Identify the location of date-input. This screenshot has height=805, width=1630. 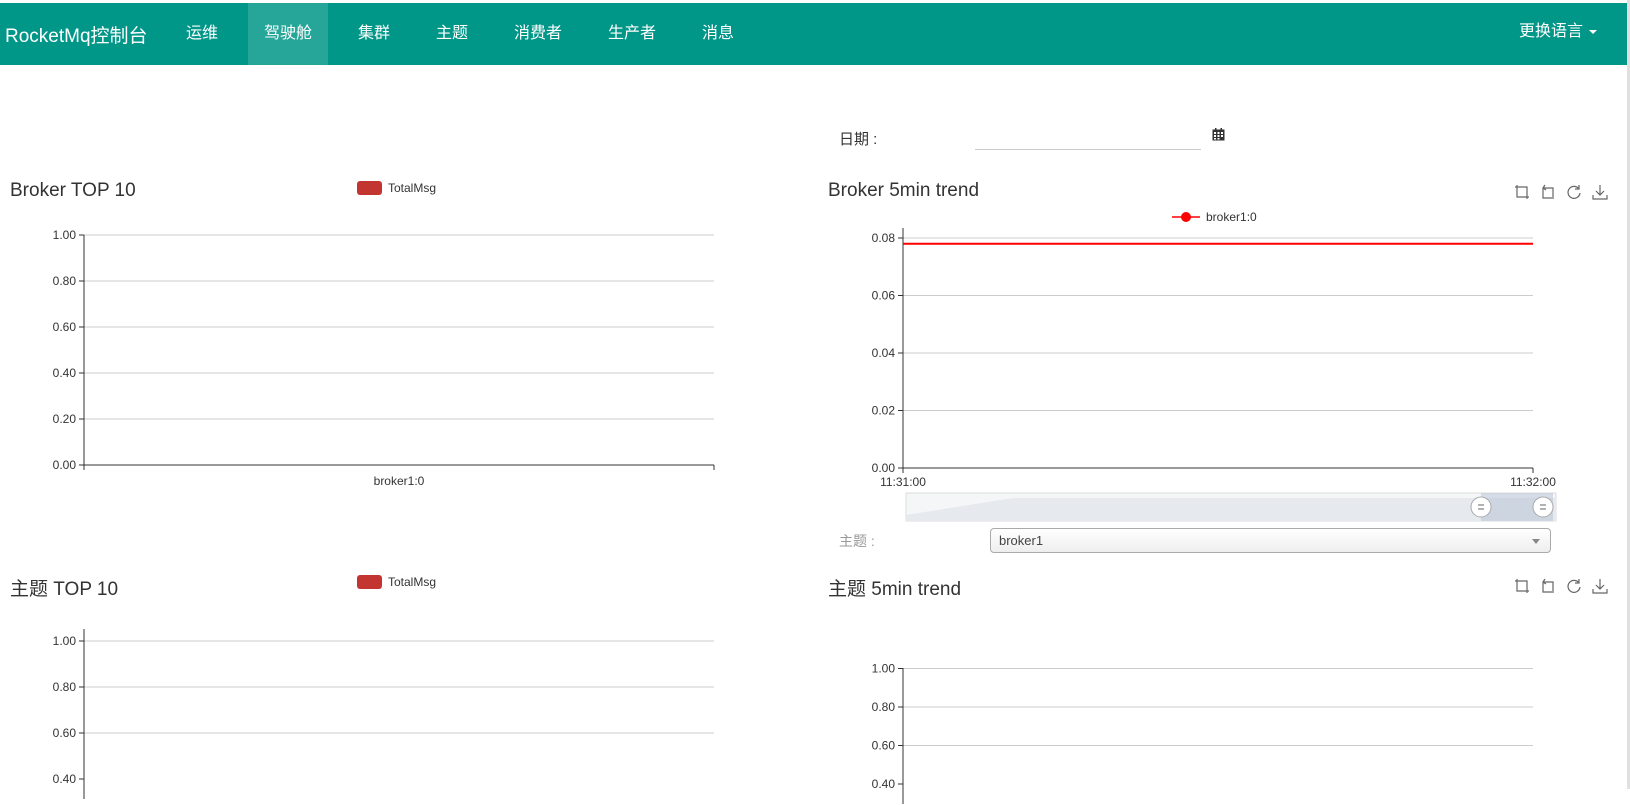
(1088, 136).